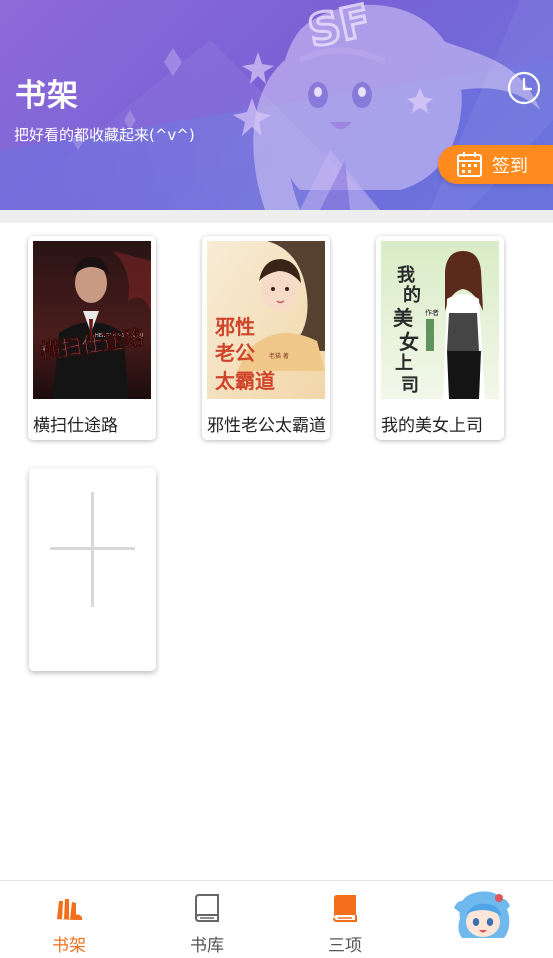 This screenshot has width=553, height=958. Describe the element at coordinates (404, 363) in the screenshot. I see `cover-title-line: 上` at that location.